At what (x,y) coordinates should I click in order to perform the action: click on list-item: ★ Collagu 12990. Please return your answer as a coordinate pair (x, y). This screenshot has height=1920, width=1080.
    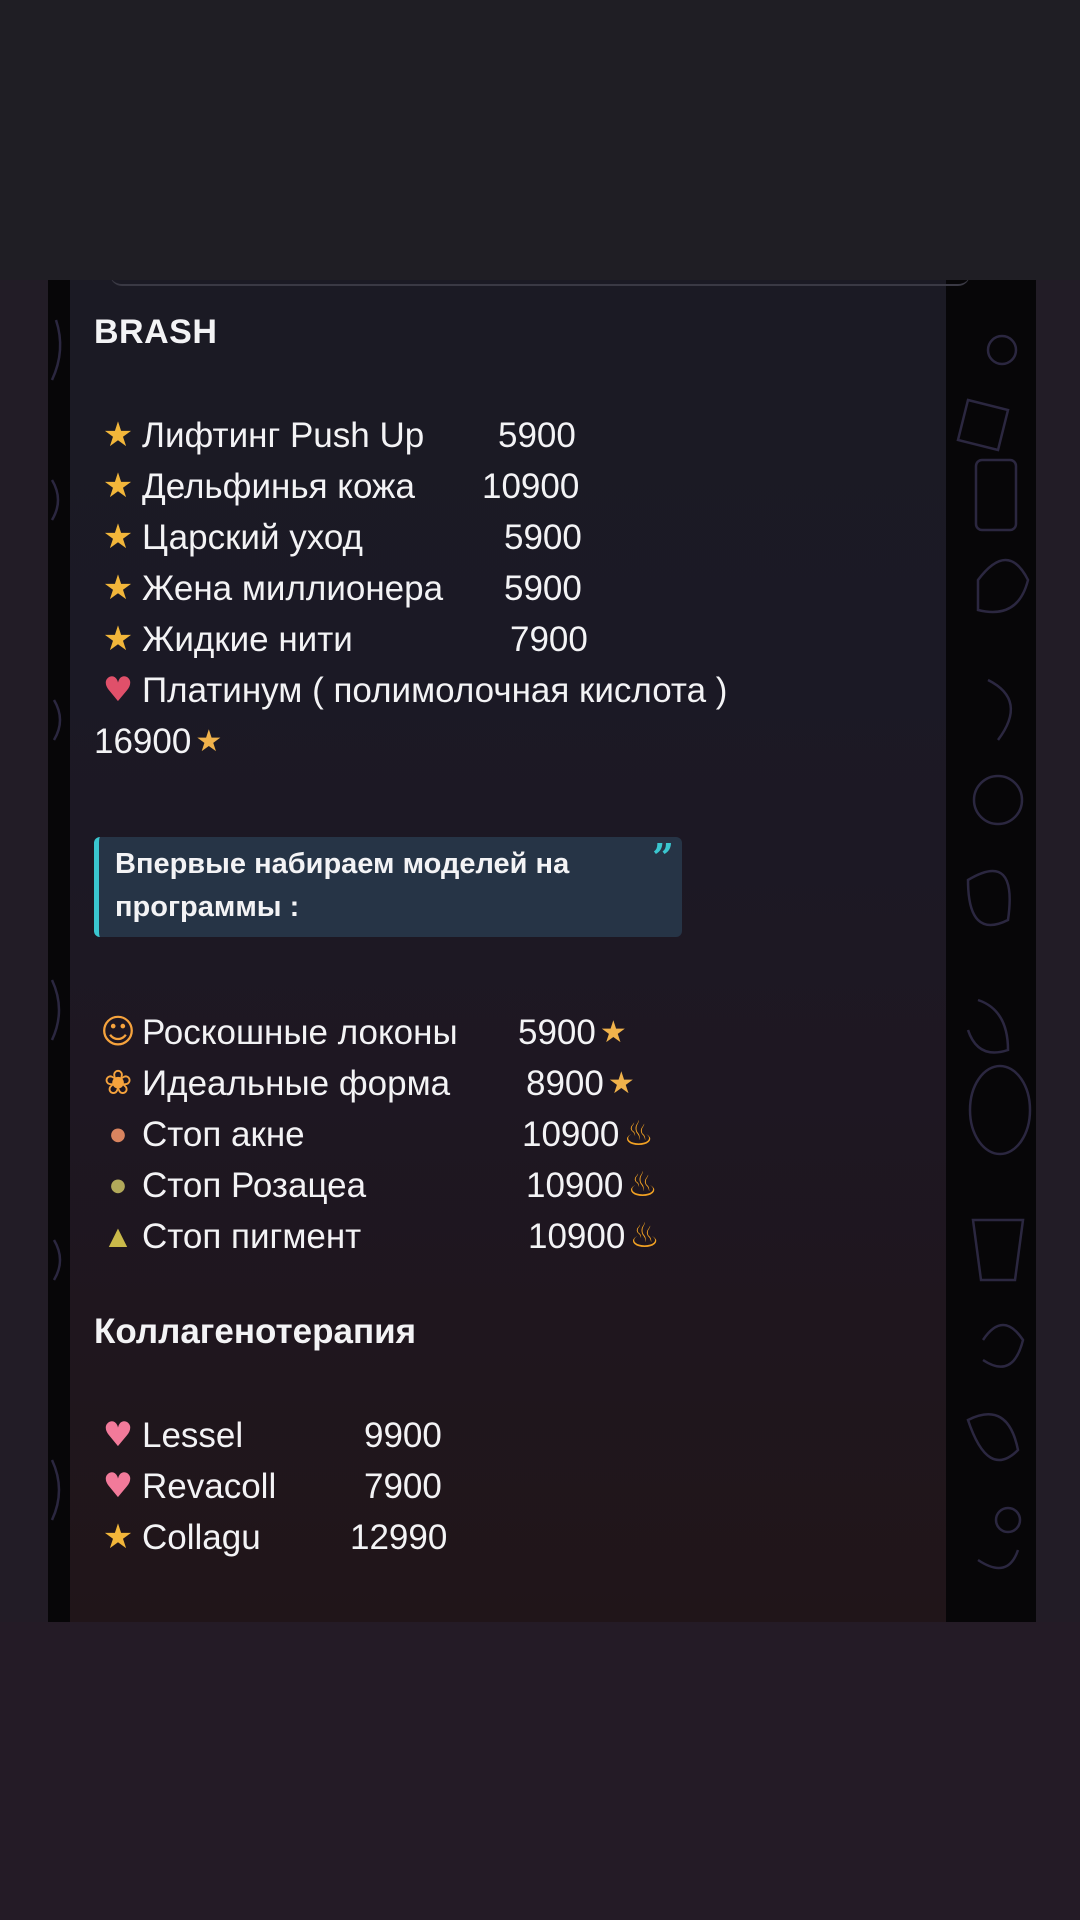
    Looking at the image, I should click on (520, 1537).